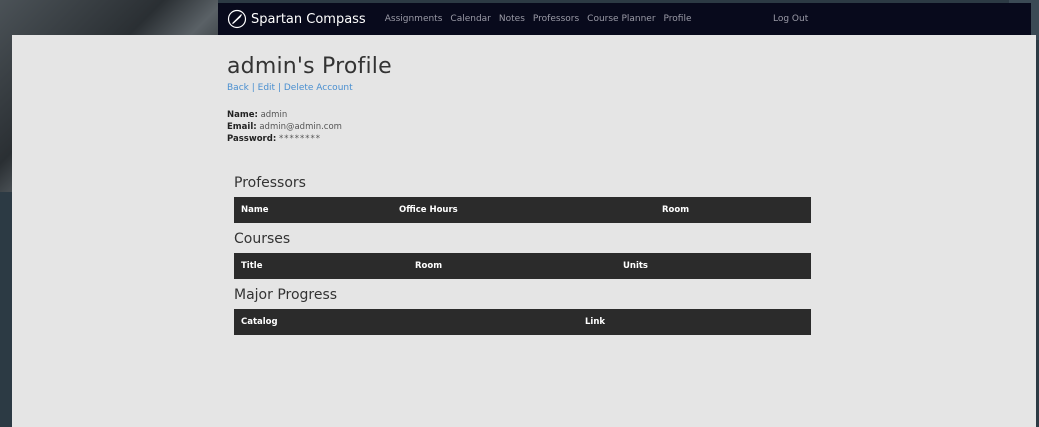 This screenshot has height=427, width=1039. What do you see at coordinates (299, 139) in the screenshot?
I see `password-value: ********` at bounding box center [299, 139].